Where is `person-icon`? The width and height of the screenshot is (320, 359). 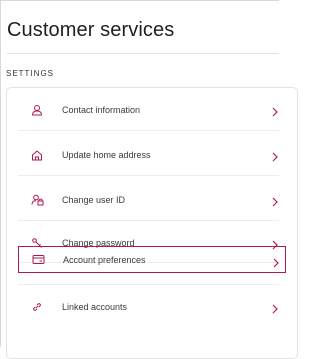 person-icon is located at coordinates (37, 110).